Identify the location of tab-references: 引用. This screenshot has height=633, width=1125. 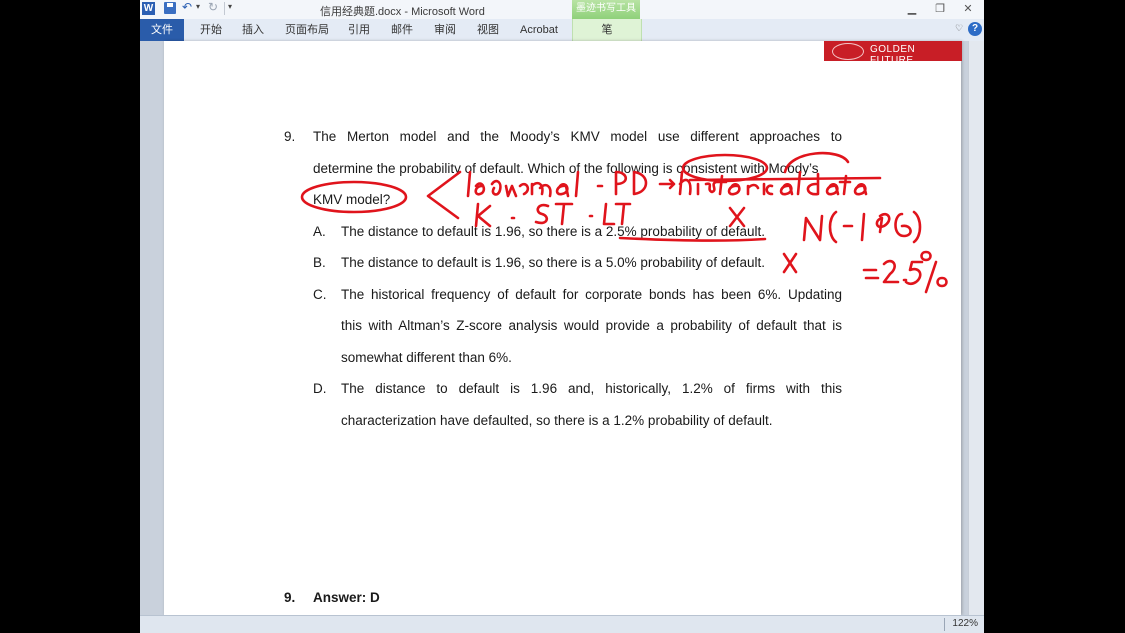
(359, 30).